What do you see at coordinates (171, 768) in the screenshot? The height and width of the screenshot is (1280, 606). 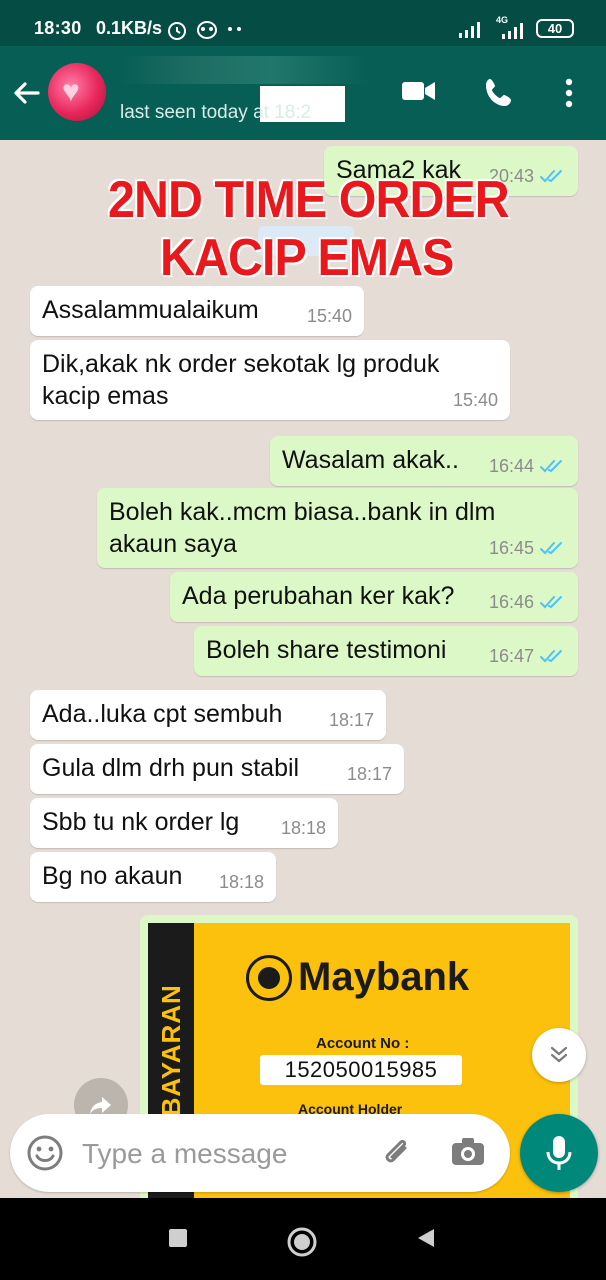 I see `message-text: Gula dlm drh pun stabil` at bounding box center [171, 768].